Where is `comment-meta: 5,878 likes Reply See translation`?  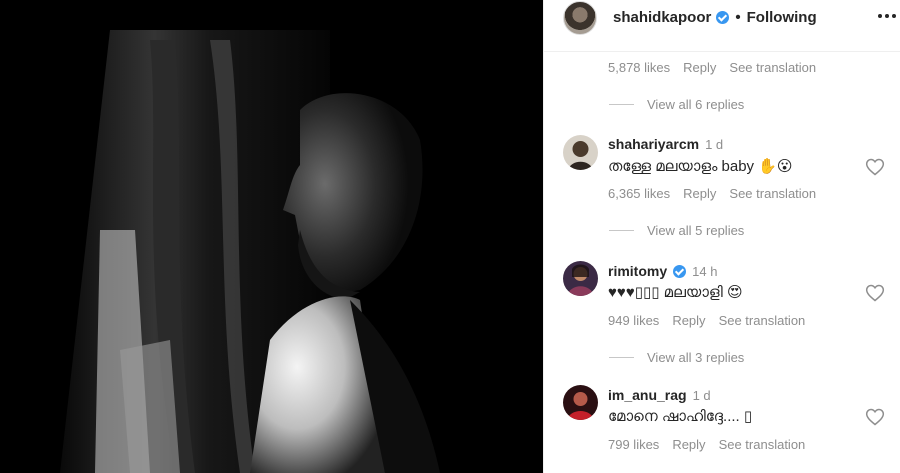 comment-meta: 5,878 likes Reply See translation is located at coordinates (712, 67).